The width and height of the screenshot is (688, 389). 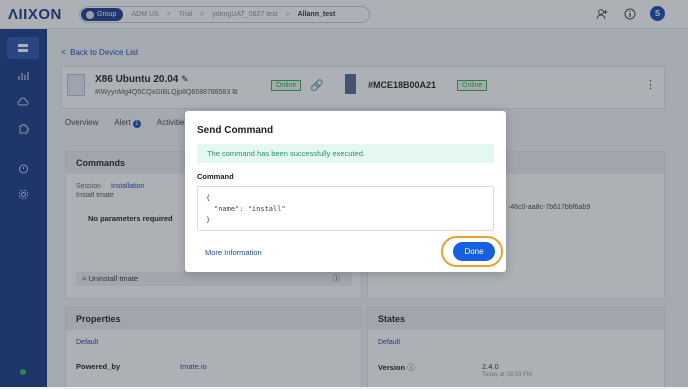 What do you see at coordinates (235, 130) in the screenshot?
I see `dialog-title: Send Command` at bounding box center [235, 130].